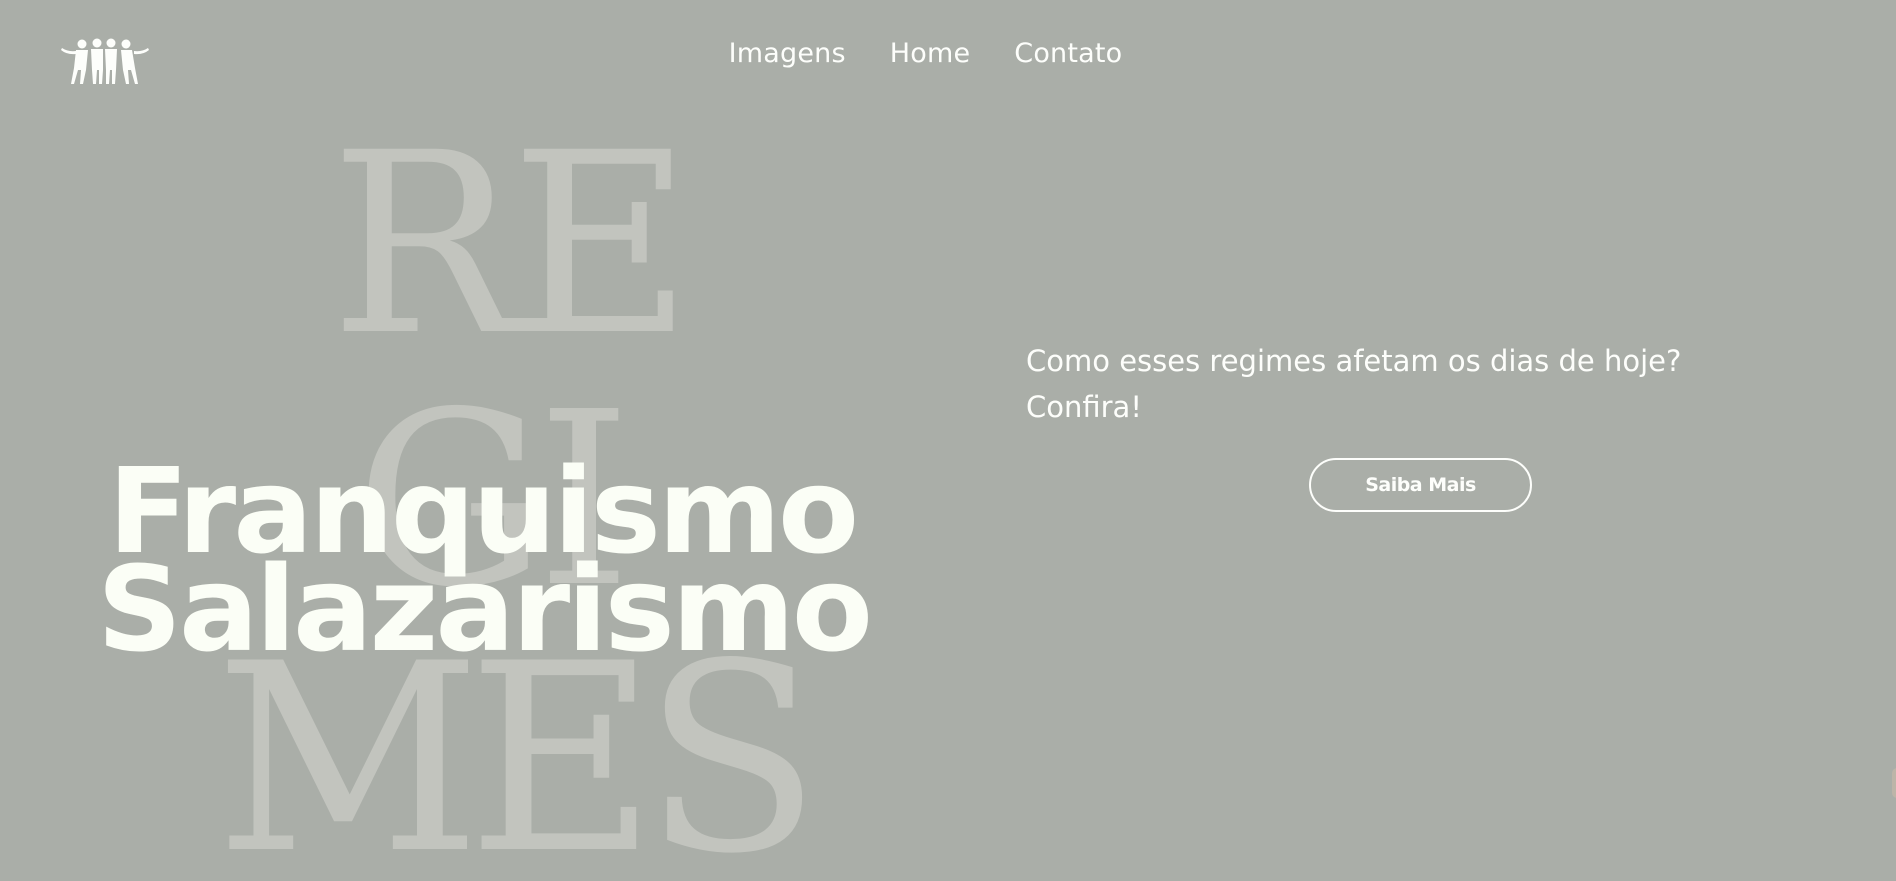 The height and width of the screenshot is (881, 1896). I want to click on nav-link-home: Home, so click(930, 53).